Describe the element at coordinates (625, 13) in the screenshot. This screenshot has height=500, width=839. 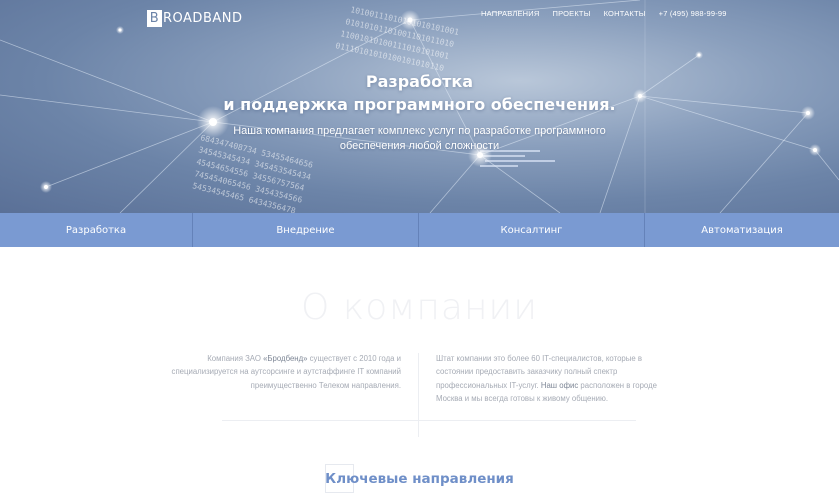
I see `nav-link-contacts: КОНТАКТЫ` at that location.